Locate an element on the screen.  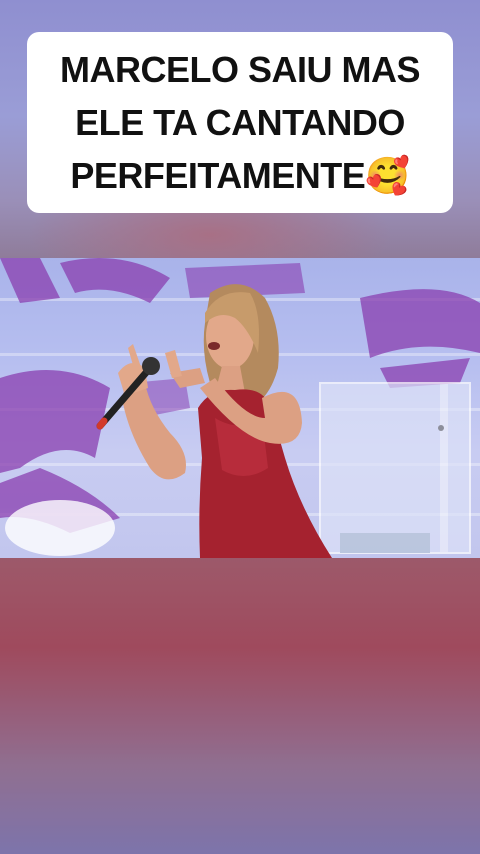
caption-line-2: ELE TA CANTANDO is located at coordinates (240, 122).